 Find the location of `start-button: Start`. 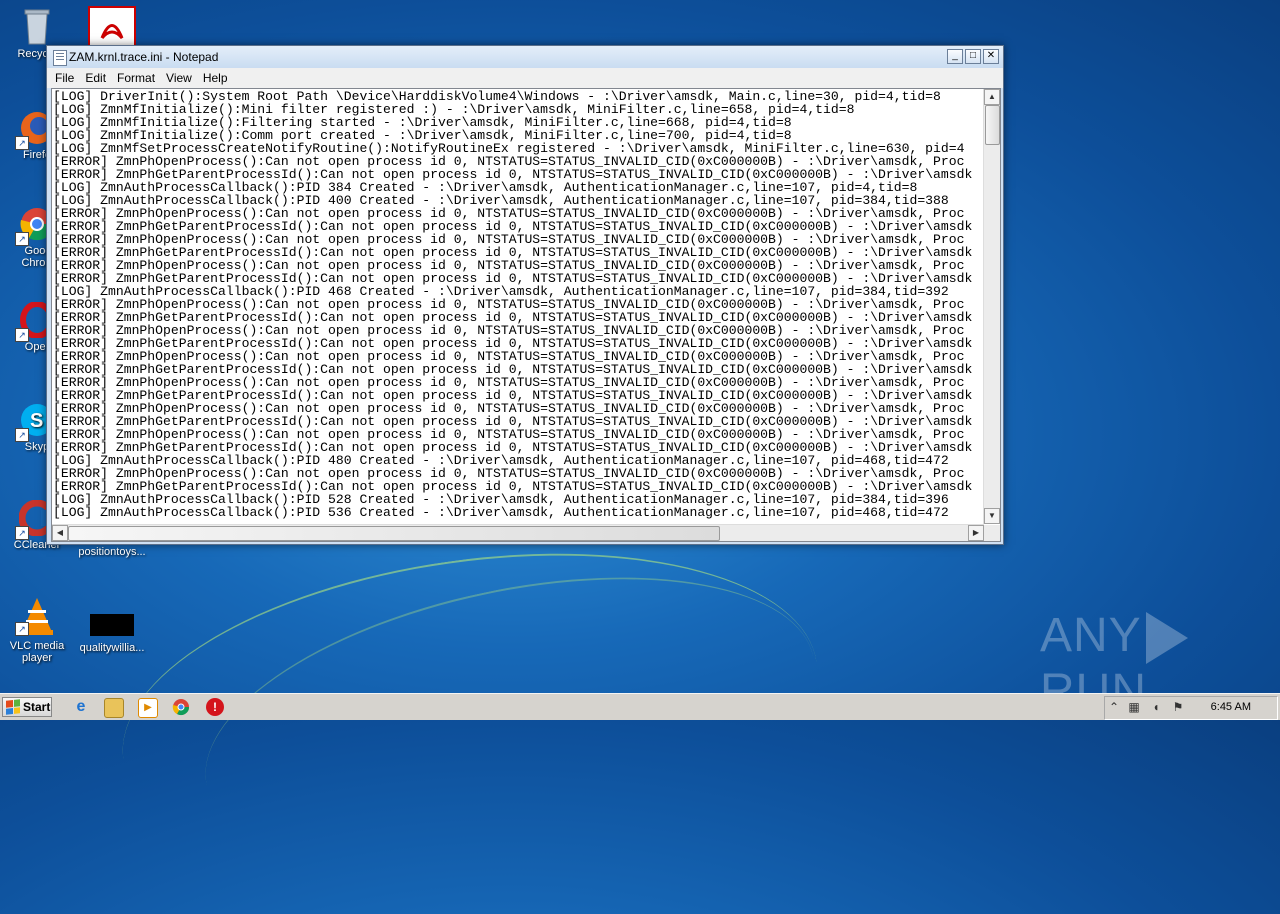

start-button: Start is located at coordinates (27, 707).